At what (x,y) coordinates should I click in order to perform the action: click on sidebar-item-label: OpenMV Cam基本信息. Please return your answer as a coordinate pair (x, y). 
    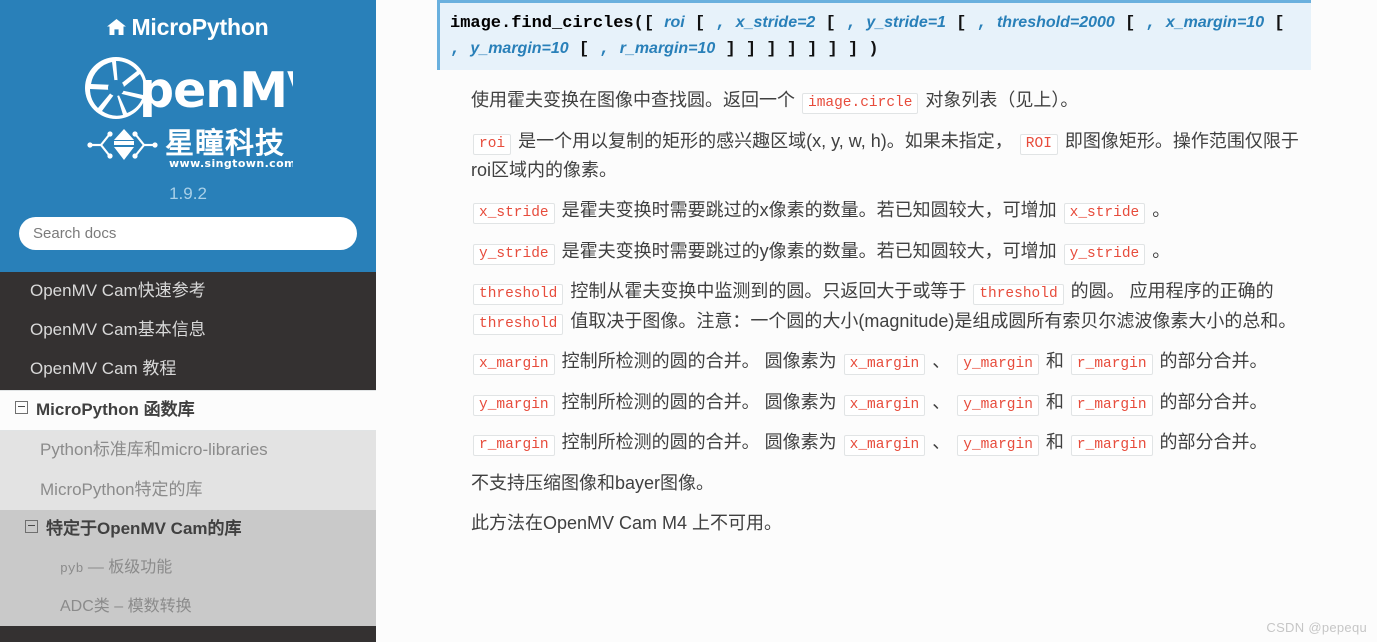
    Looking at the image, I should click on (118, 329).